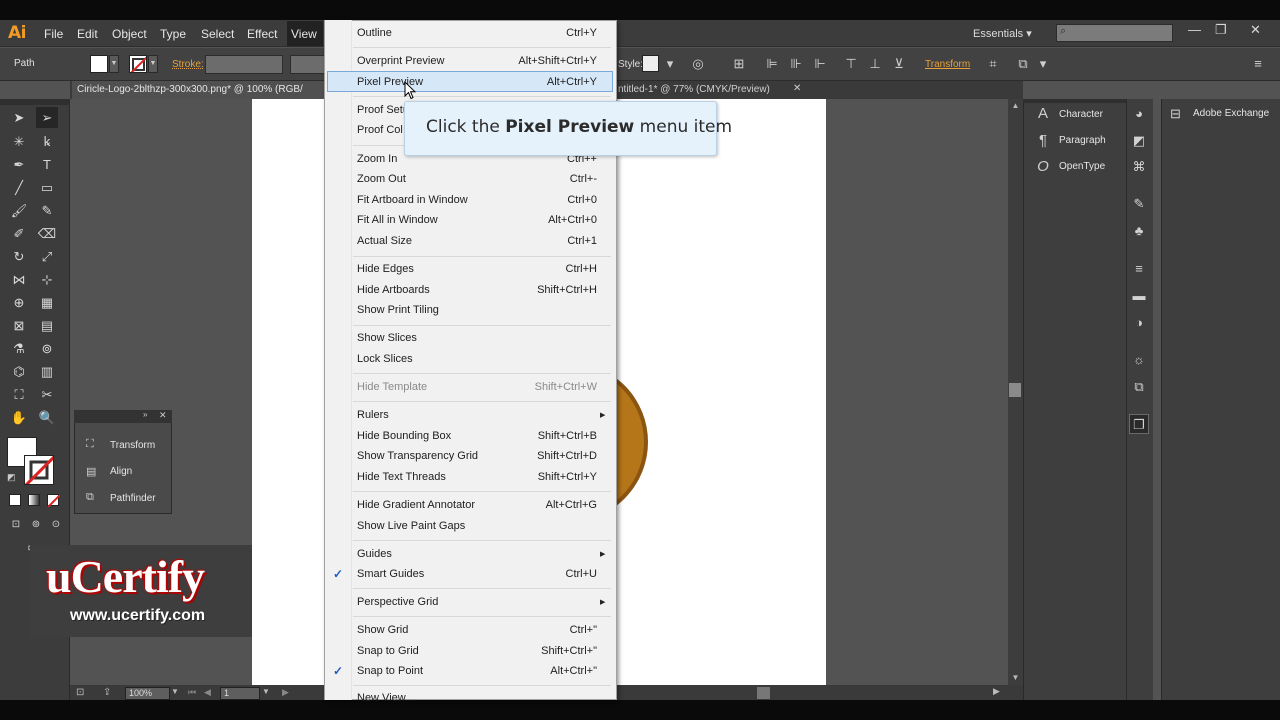  Describe the element at coordinates (16, 524) in the screenshot. I see `draw-normal-icon: ⊡` at that location.